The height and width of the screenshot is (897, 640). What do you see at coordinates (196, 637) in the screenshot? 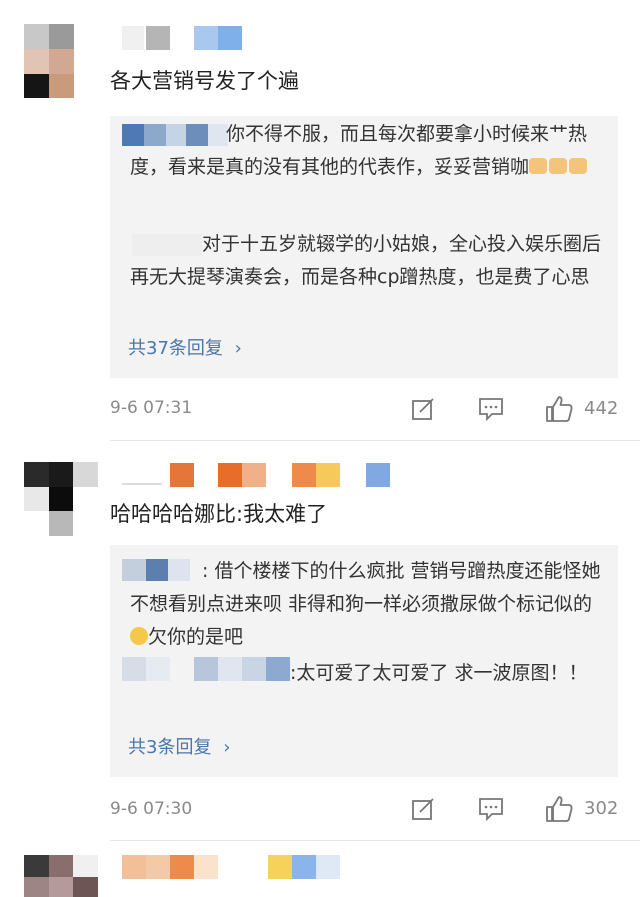
I see `reply-text-suffix: 欠你的是吧` at bounding box center [196, 637].